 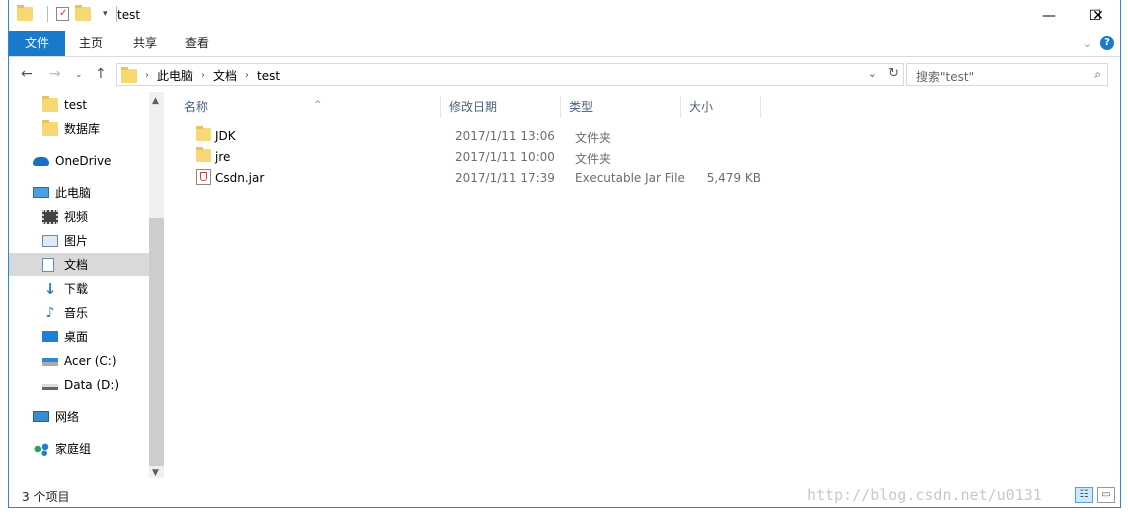 I want to click on nav-item-homegroup: 家庭组, so click(x=79, y=448).